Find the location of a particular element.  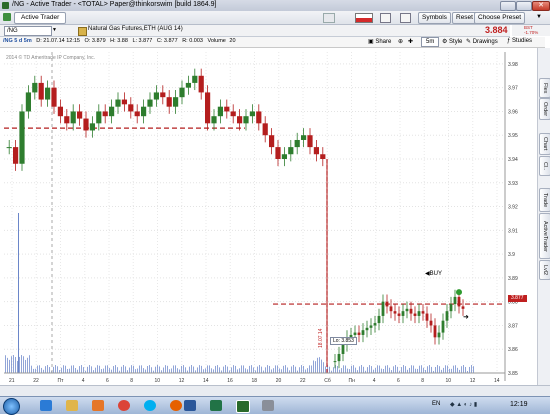

style-button: ⚙ Style is located at coordinates (452, 41).